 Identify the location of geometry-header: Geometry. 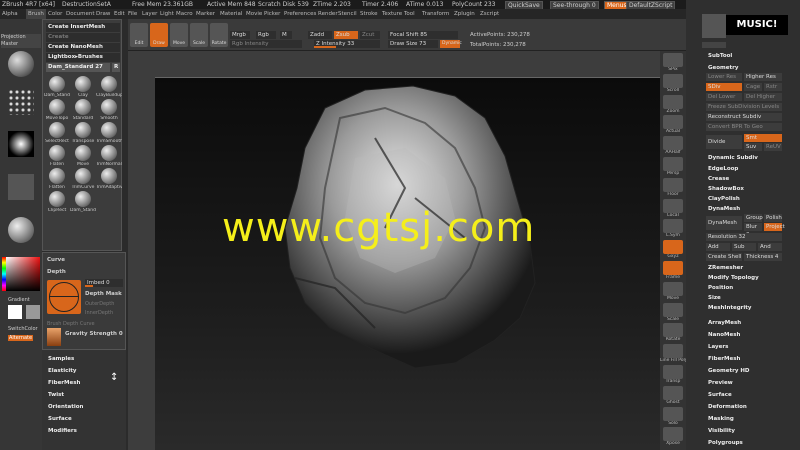
(723, 68).